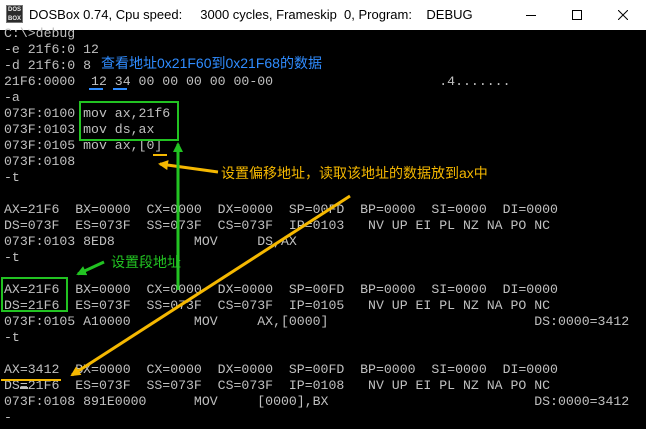 The image size is (646, 429). Describe the element at coordinates (188, 167) in the screenshot. I see `arrow-offset` at that location.